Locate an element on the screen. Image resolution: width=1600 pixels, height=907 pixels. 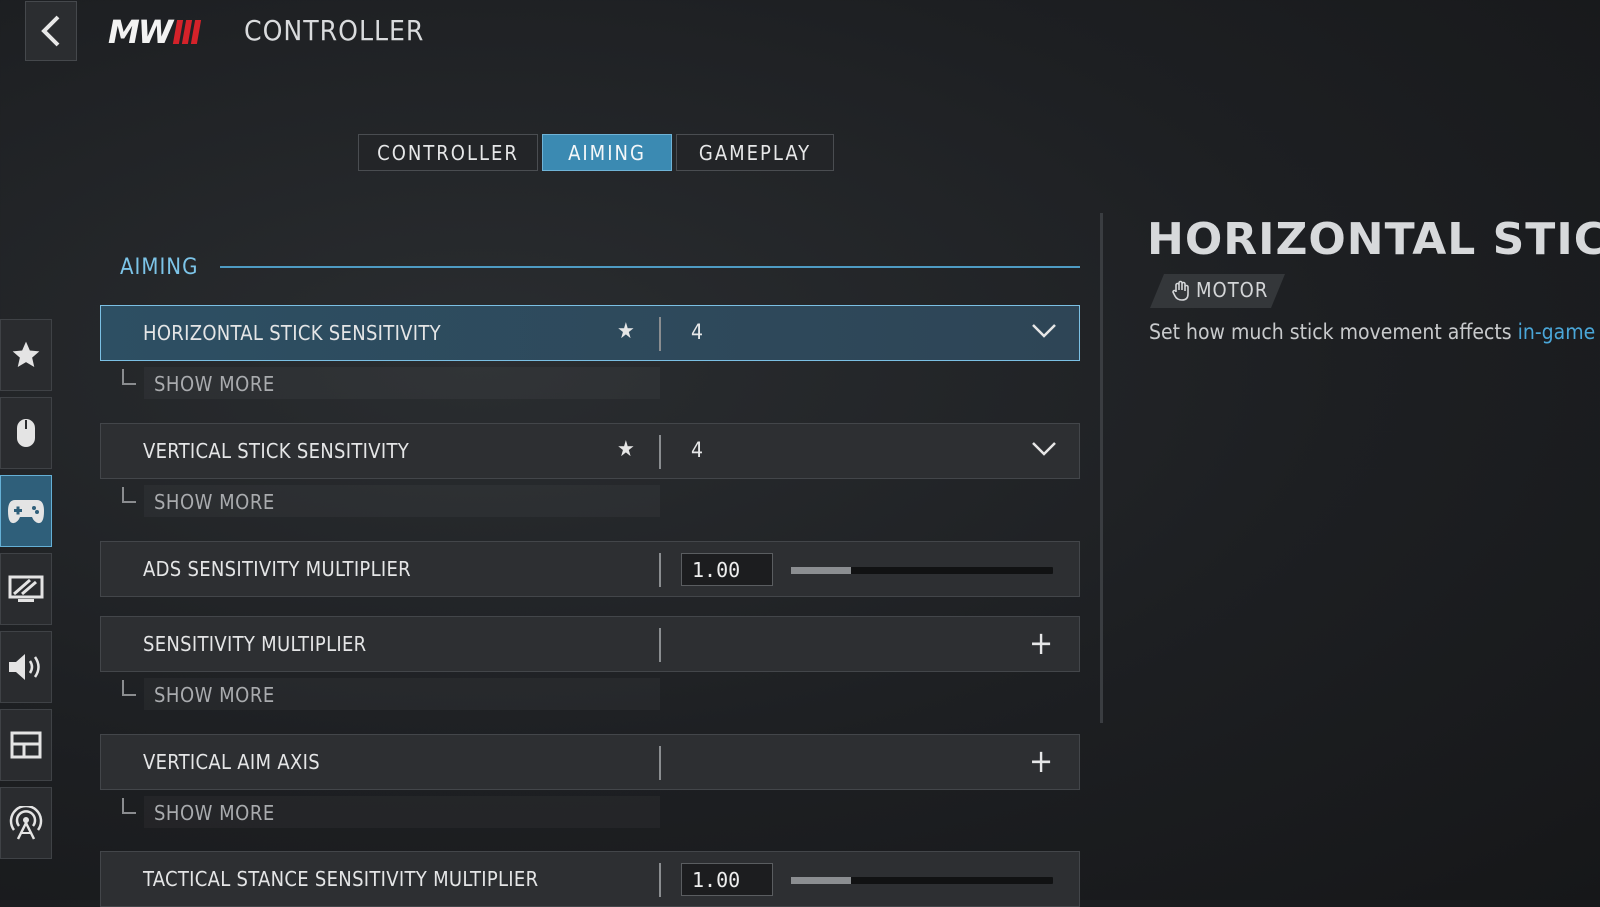
show-more-vertical: SHOW MORE is located at coordinates (390, 502).